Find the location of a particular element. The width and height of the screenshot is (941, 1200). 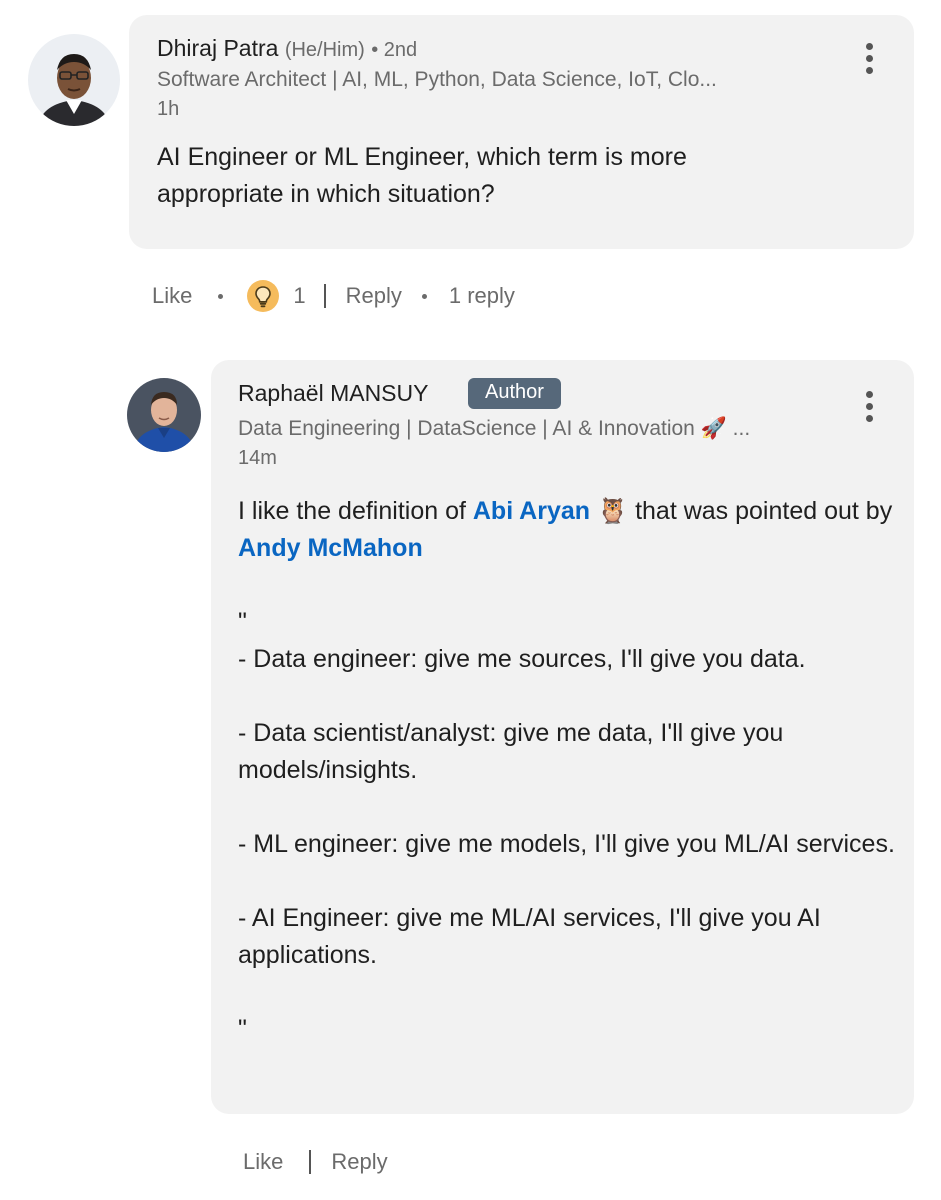

author-badge: Author is located at coordinates (514, 393).